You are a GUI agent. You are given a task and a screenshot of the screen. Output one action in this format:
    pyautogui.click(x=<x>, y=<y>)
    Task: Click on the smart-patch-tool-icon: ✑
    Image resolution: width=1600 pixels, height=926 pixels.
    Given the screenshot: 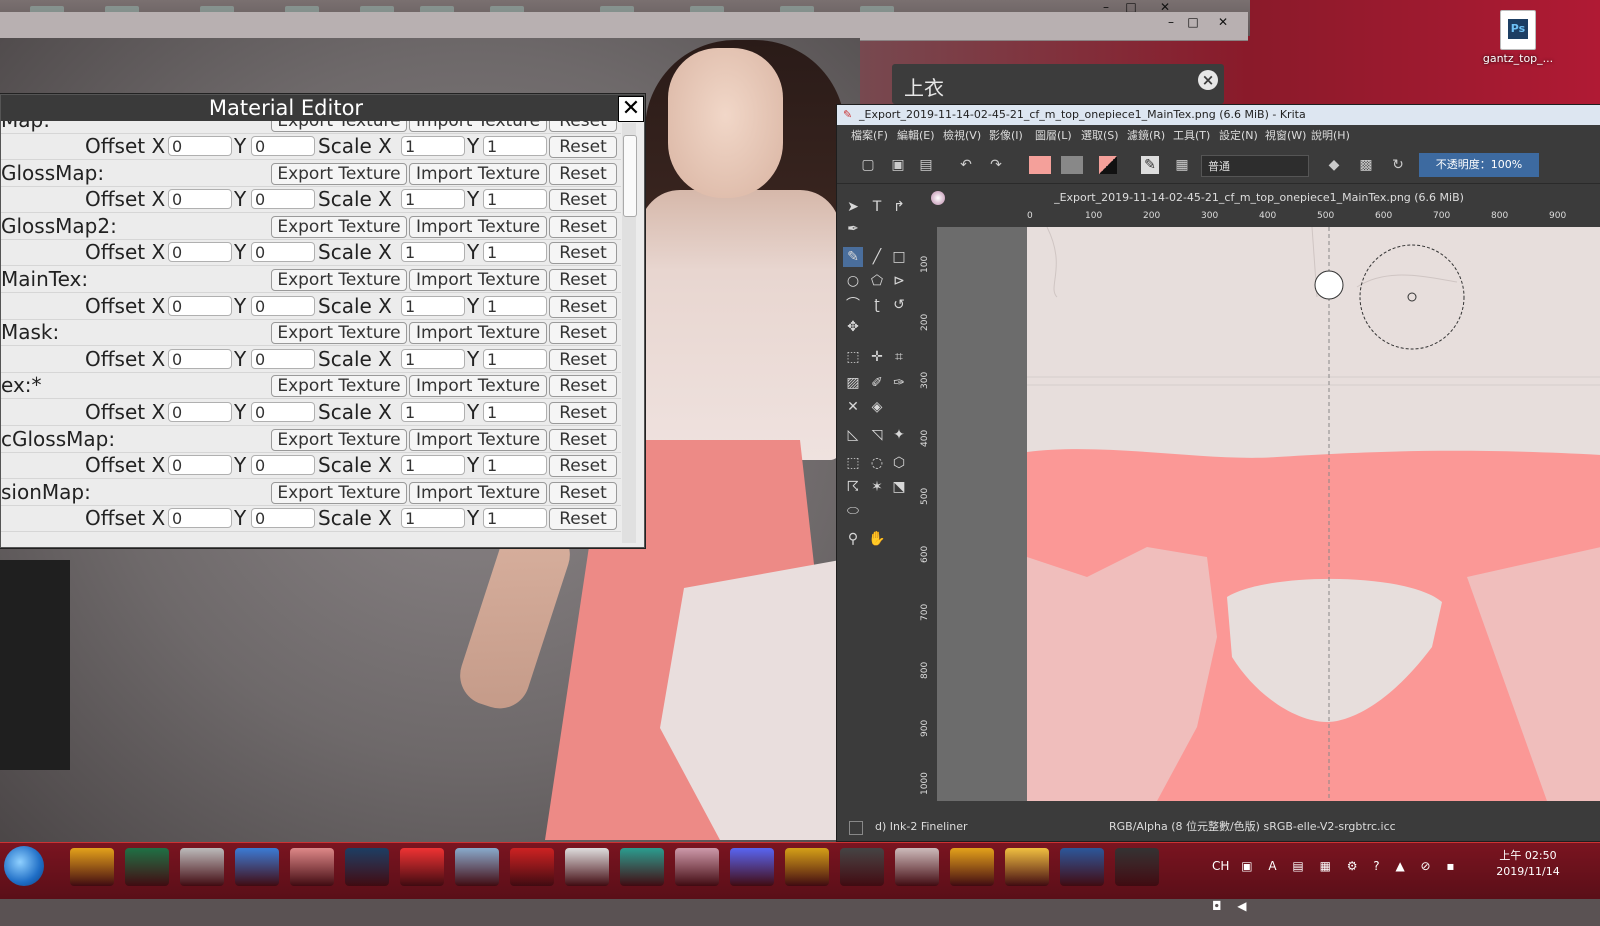 What is the action you would take?
    pyautogui.click(x=899, y=383)
    